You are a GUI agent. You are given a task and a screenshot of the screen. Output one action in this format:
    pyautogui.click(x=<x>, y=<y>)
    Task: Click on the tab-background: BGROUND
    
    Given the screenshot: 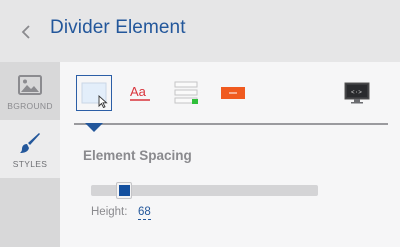 What is the action you would take?
    pyautogui.click(x=30, y=91)
    